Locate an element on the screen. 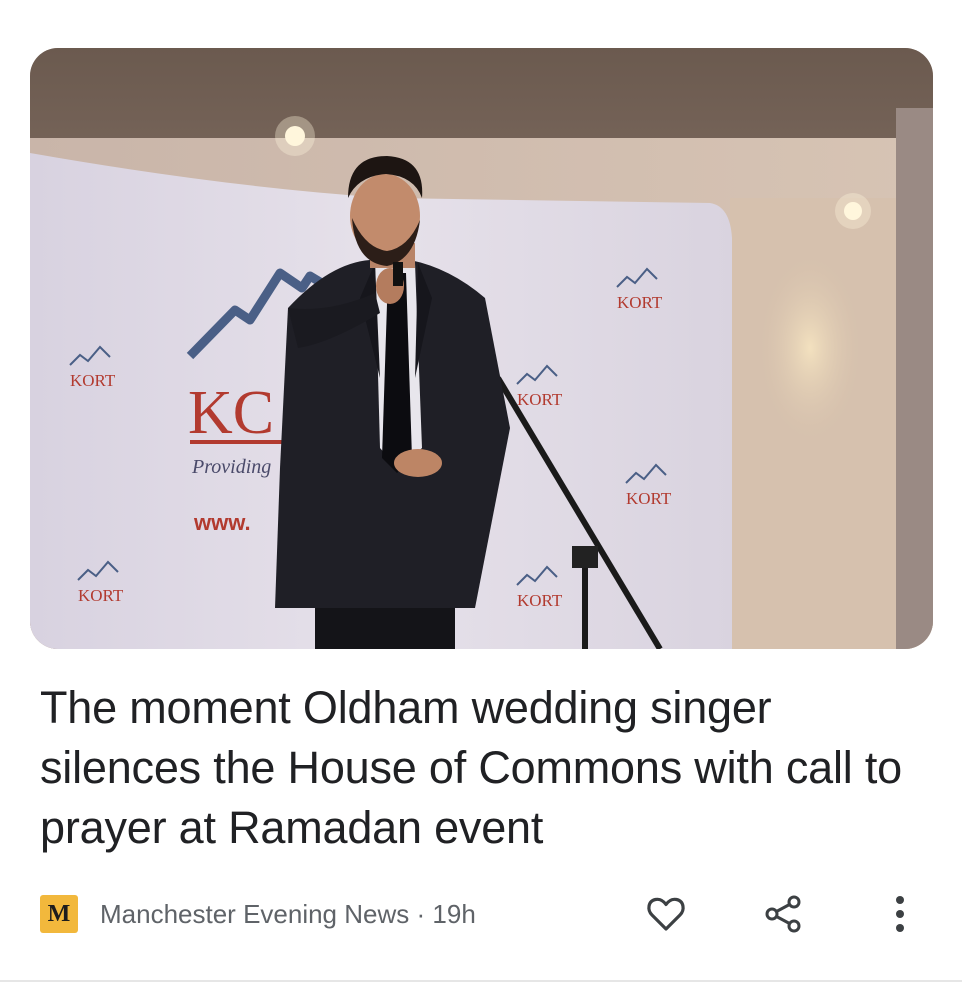 Image resolution: width=962 pixels, height=1000 pixels. kort-tagline: Providing is located at coordinates (231, 467).